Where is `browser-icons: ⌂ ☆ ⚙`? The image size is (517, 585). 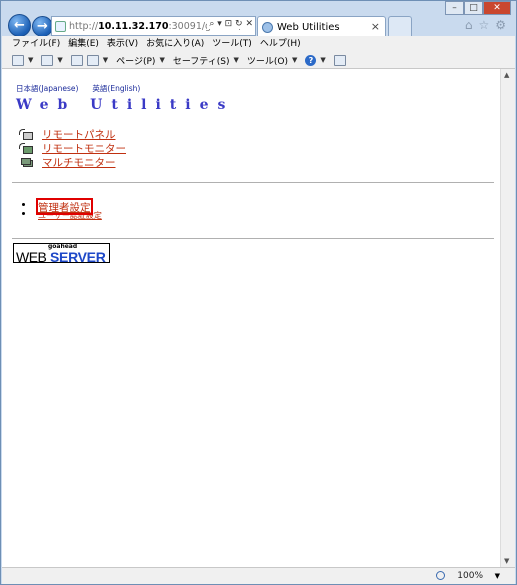
browser-icons: ⌂ ☆ ⚙ is located at coordinates (485, 25).